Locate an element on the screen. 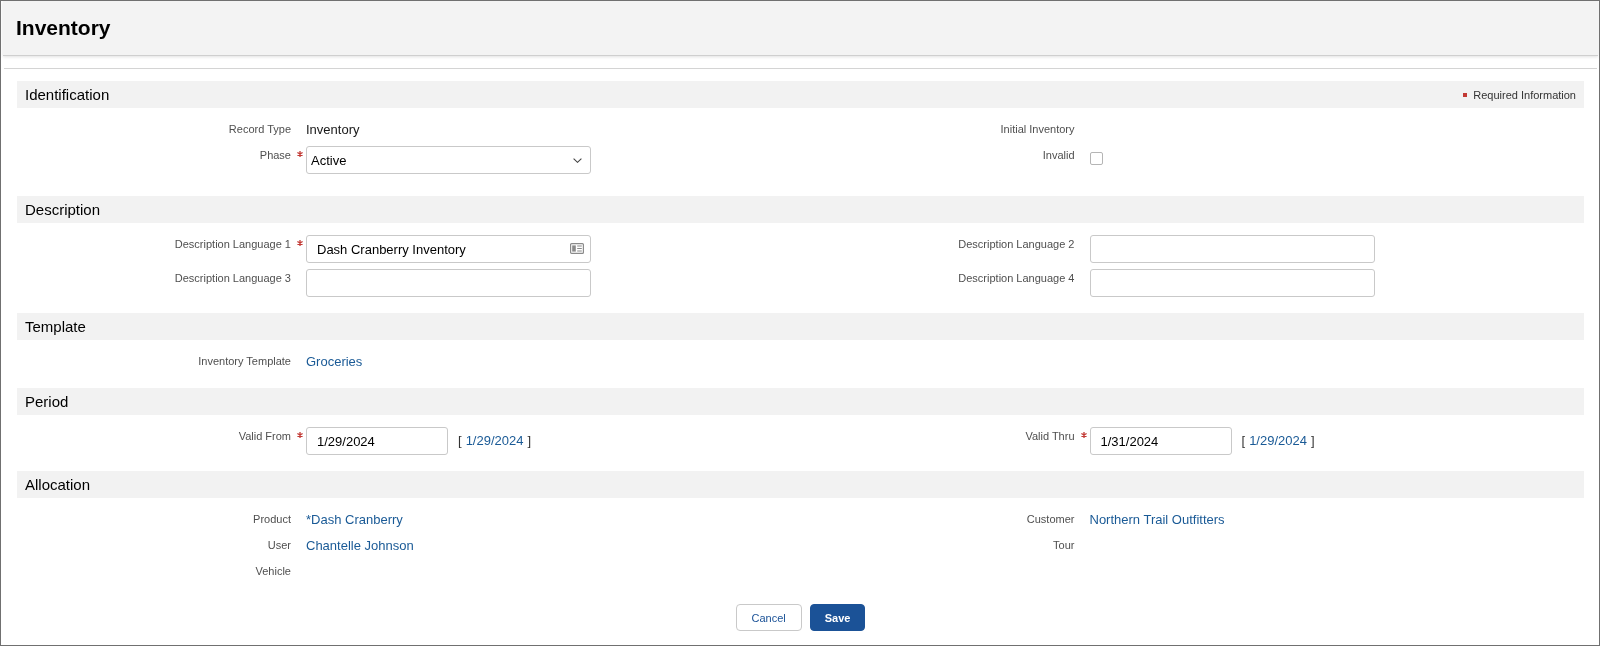 This screenshot has width=1600, height=646. field-label: Description Language 2 is located at coordinates (1016, 244).